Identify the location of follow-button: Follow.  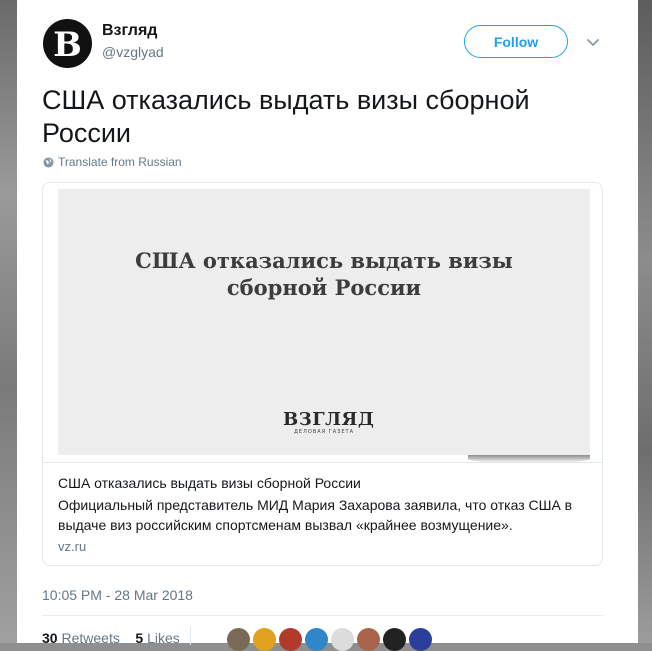
(516, 41).